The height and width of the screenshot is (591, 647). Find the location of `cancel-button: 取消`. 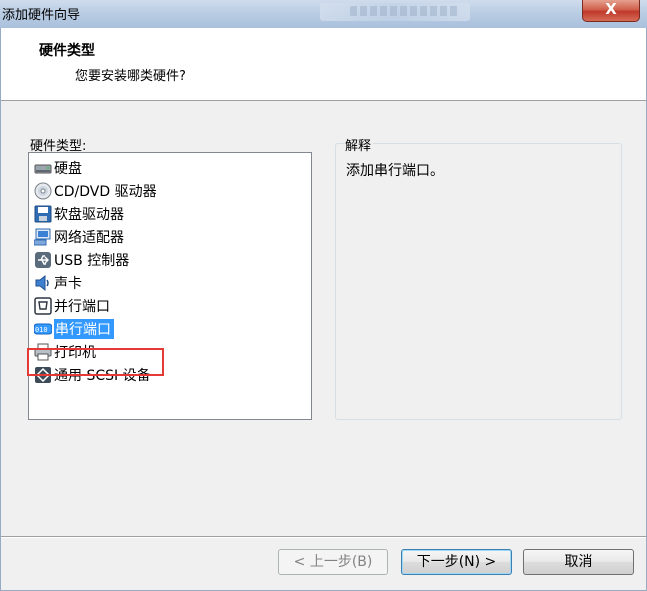

cancel-button: 取消 is located at coordinates (578, 562).